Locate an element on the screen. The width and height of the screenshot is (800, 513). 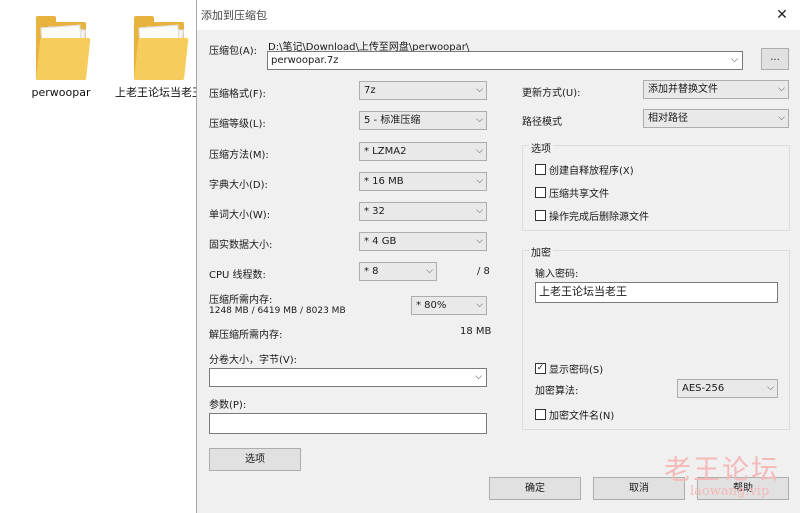
threads-value: * 8 is located at coordinates (371, 271).